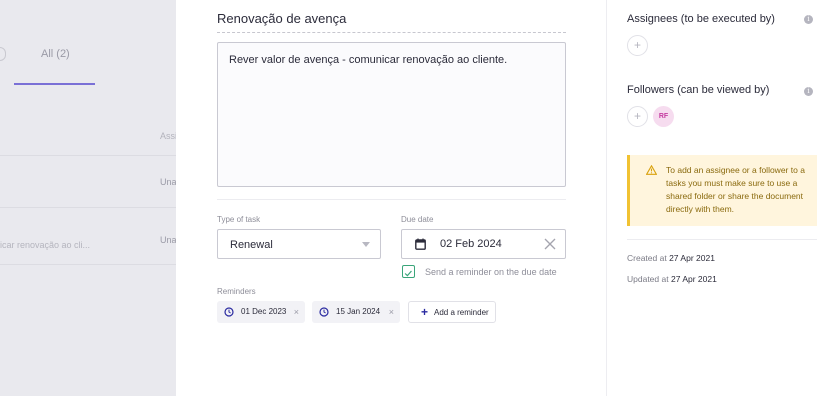  What do you see at coordinates (251, 245) in the screenshot?
I see `type-of-task-value: Renewal` at bounding box center [251, 245].